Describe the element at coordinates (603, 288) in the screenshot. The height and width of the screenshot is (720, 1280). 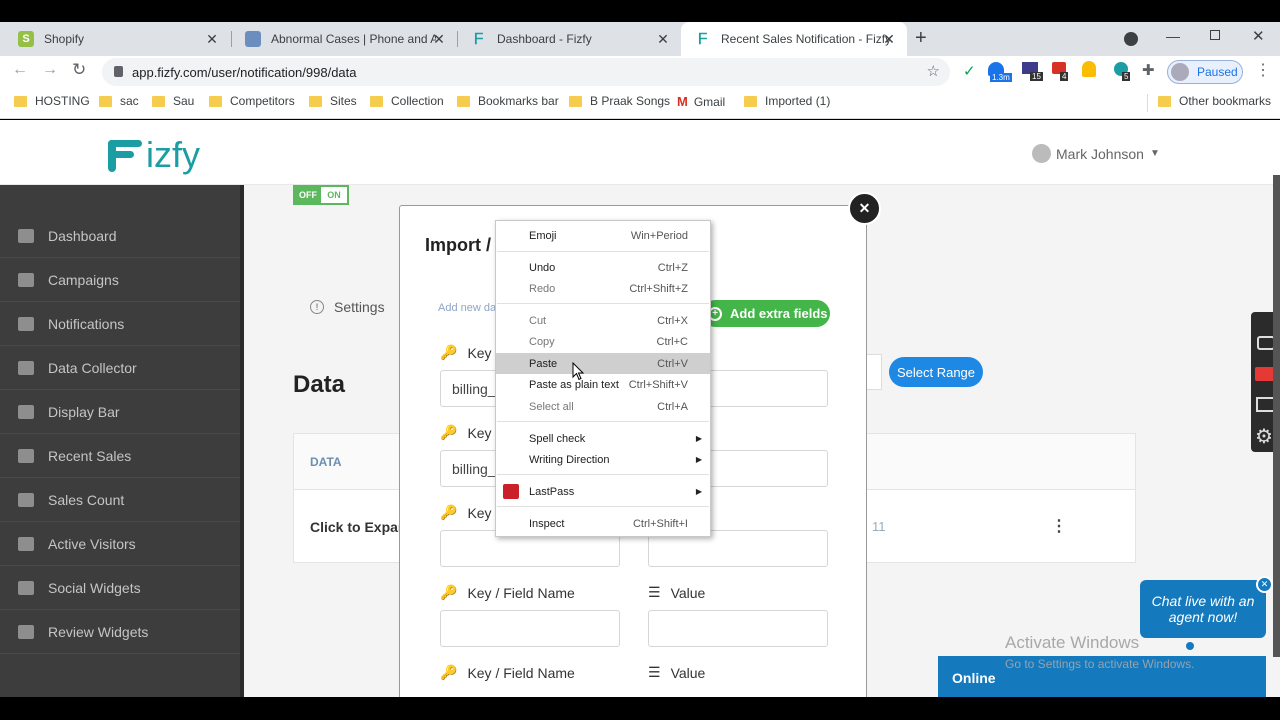
I see `menu-item-redo: Redo Ctrl+Shift+Z` at that location.